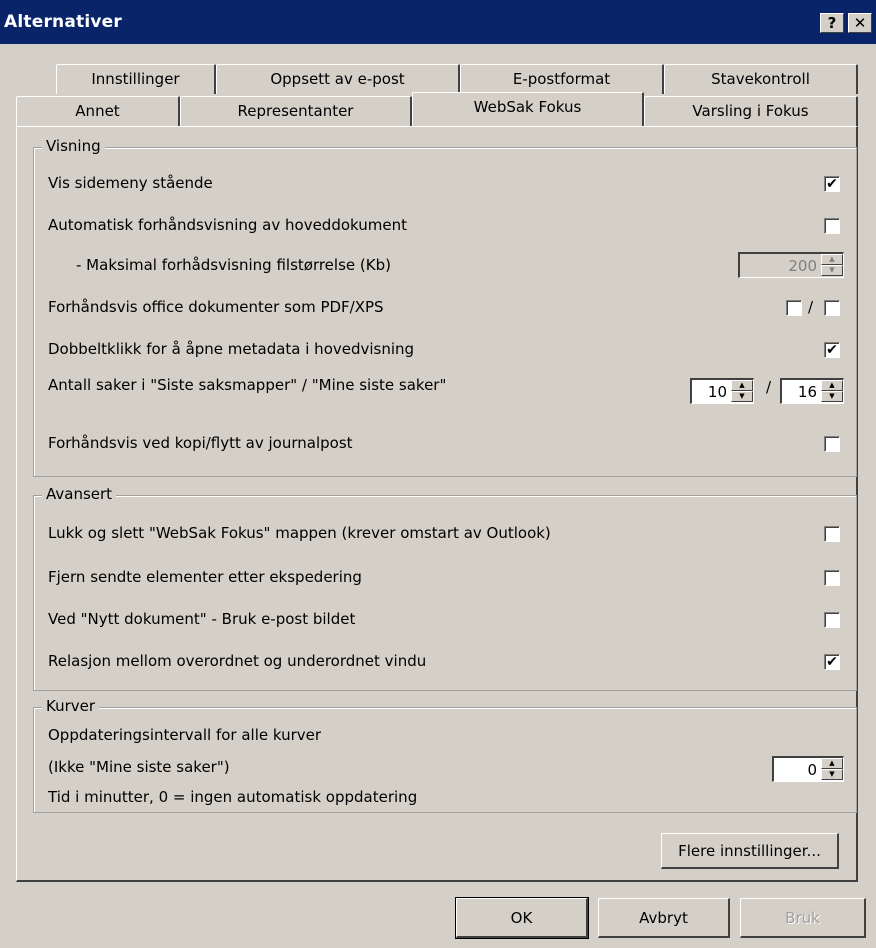  Describe the element at coordinates (832, 578) in the screenshot. I see `fjern-sendte-checkbox` at that location.